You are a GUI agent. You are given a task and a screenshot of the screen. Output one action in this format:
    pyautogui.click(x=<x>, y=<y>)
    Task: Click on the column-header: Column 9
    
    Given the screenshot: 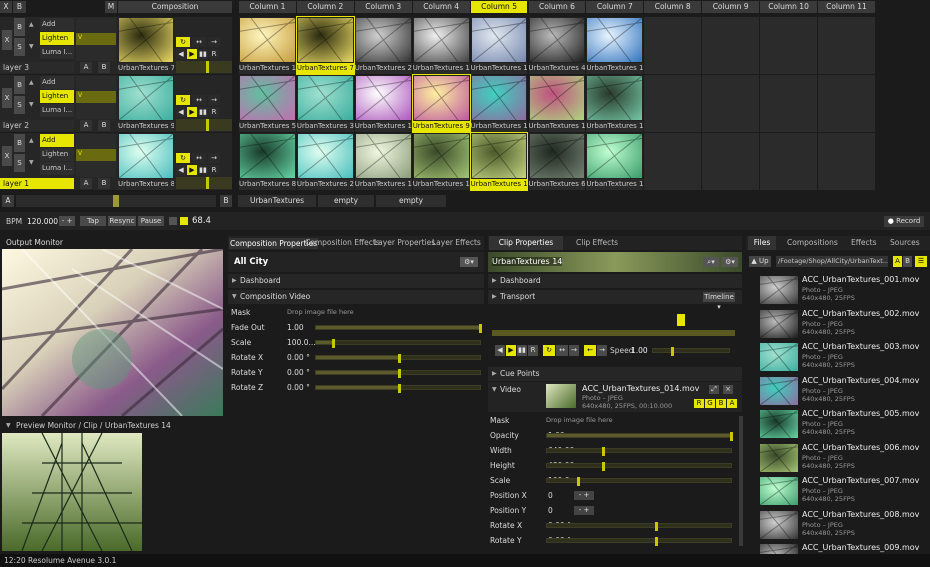 What is the action you would take?
    pyautogui.click(x=731, y=7)
    